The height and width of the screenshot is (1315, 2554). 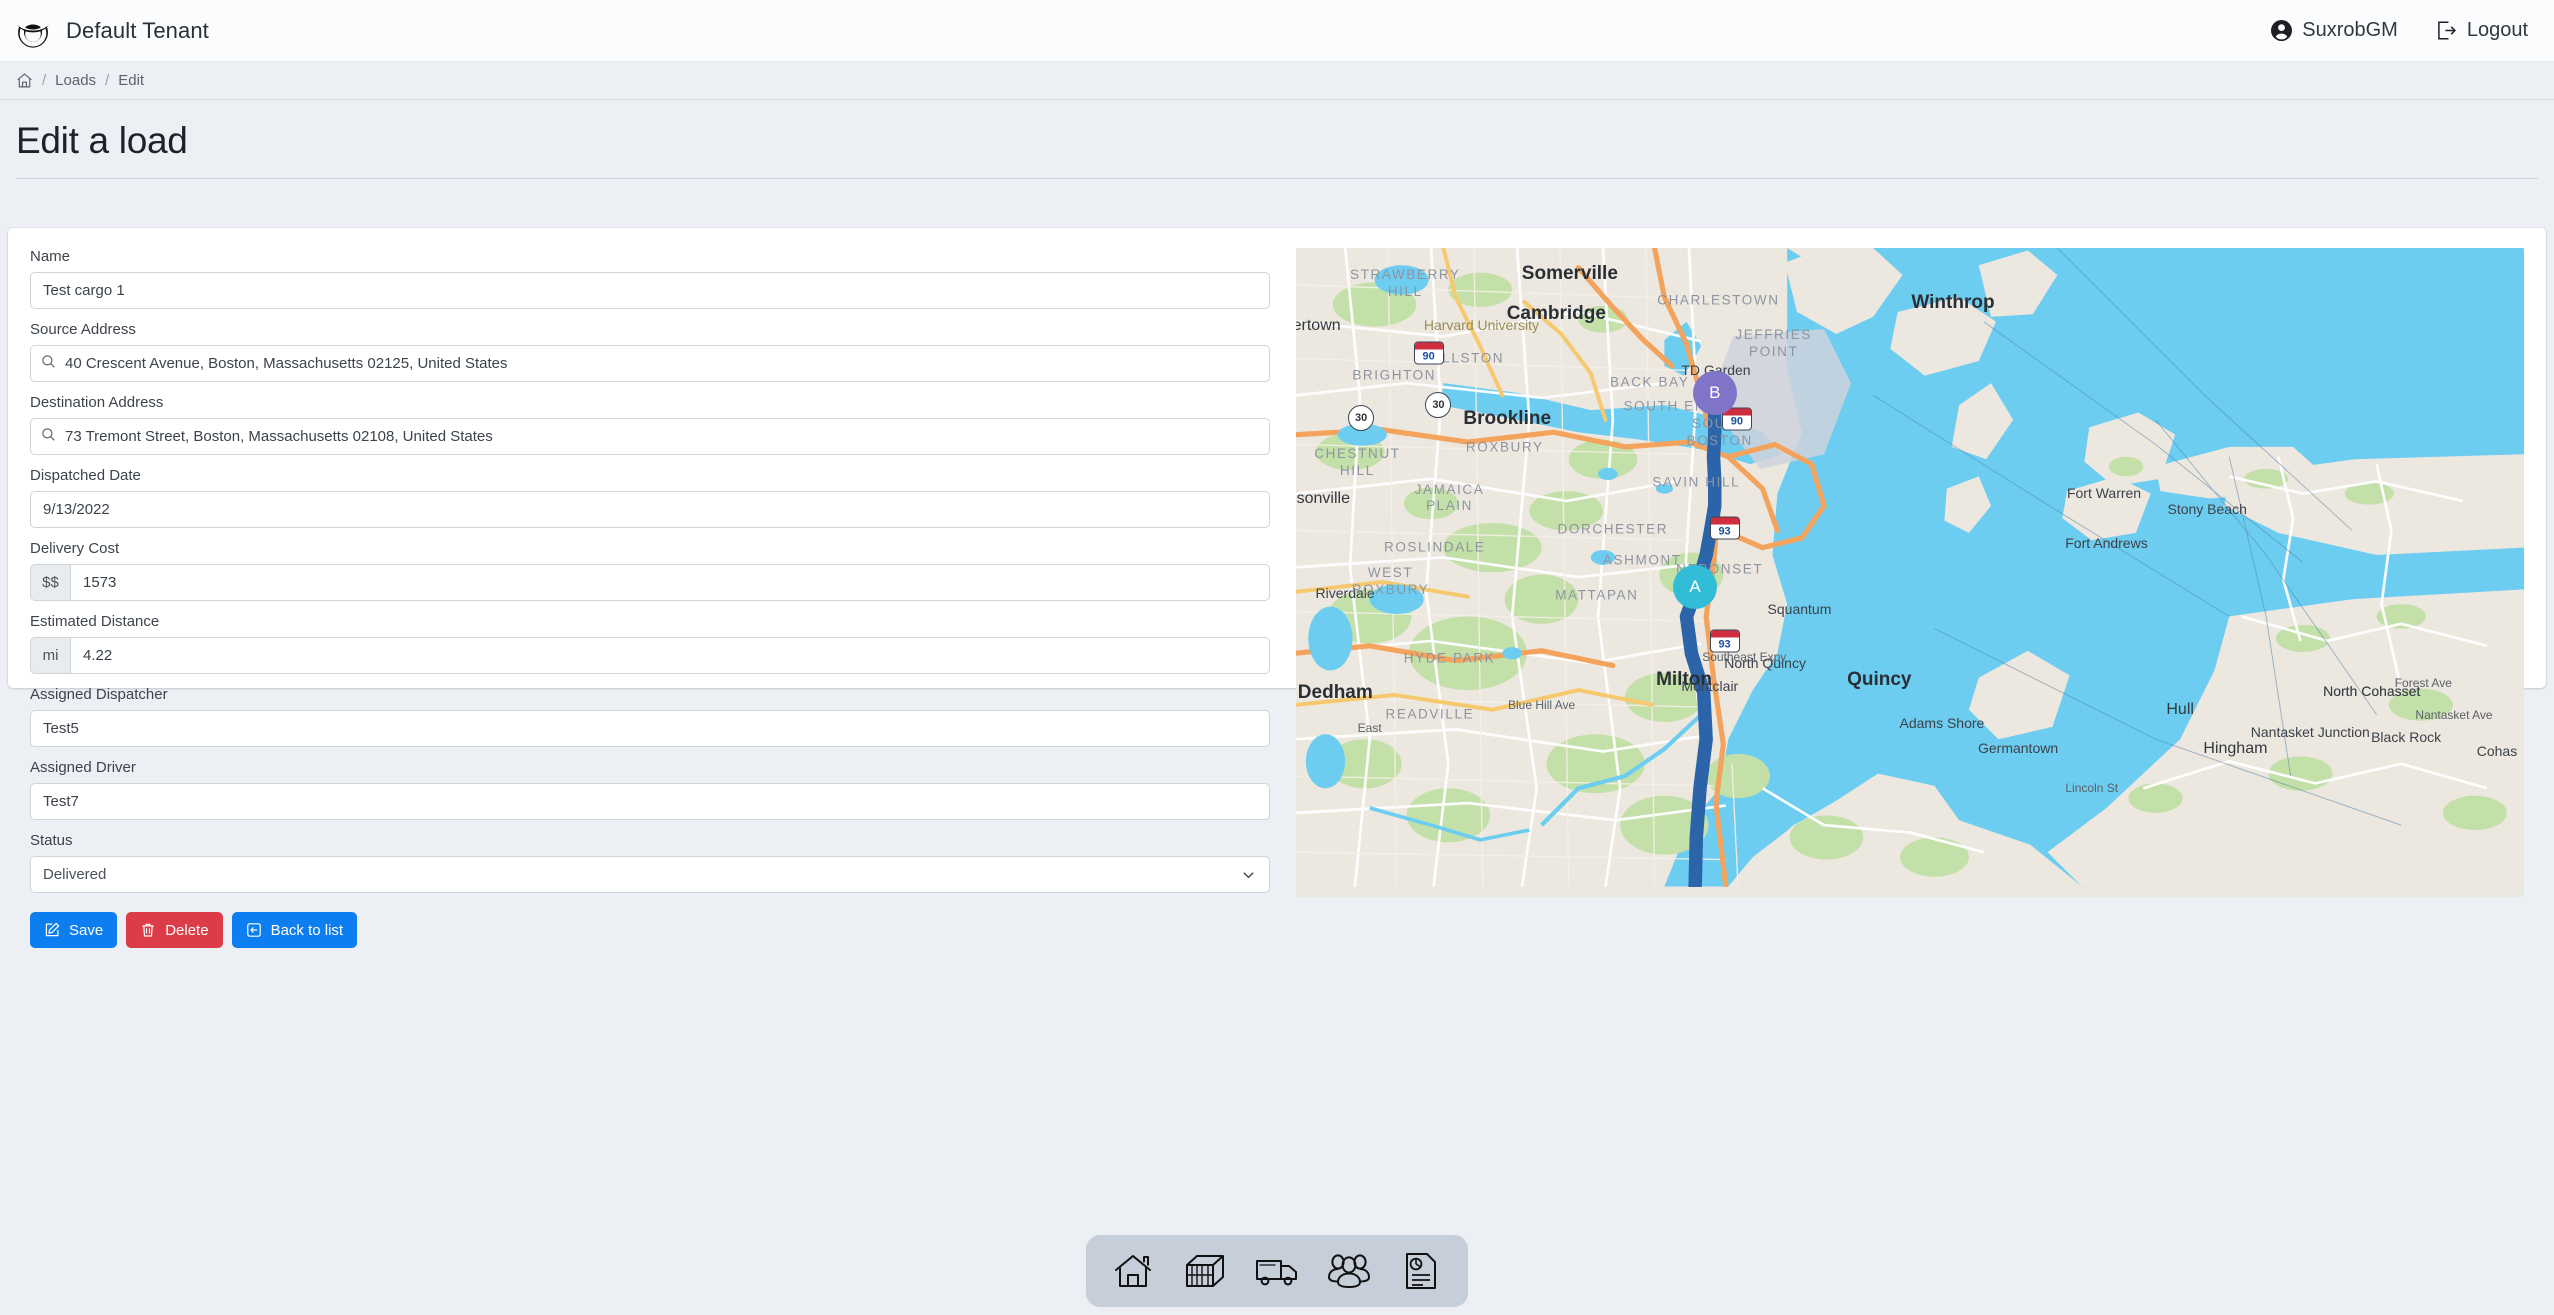 What do you see at coordinates (2497, 30) in the screenshot?
I see `logout-label: Logout` at bounding box center [2497, 30].